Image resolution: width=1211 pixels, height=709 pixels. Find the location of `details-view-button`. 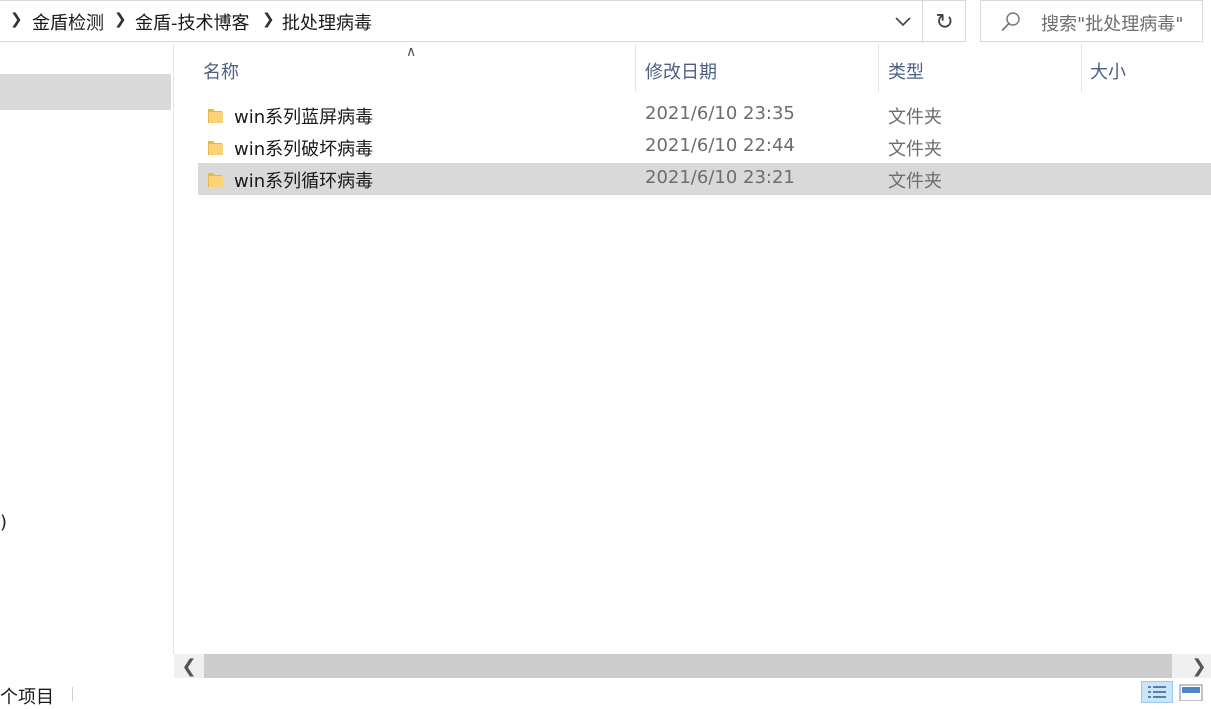

details-view-button is located at coordinates (1157, 692).